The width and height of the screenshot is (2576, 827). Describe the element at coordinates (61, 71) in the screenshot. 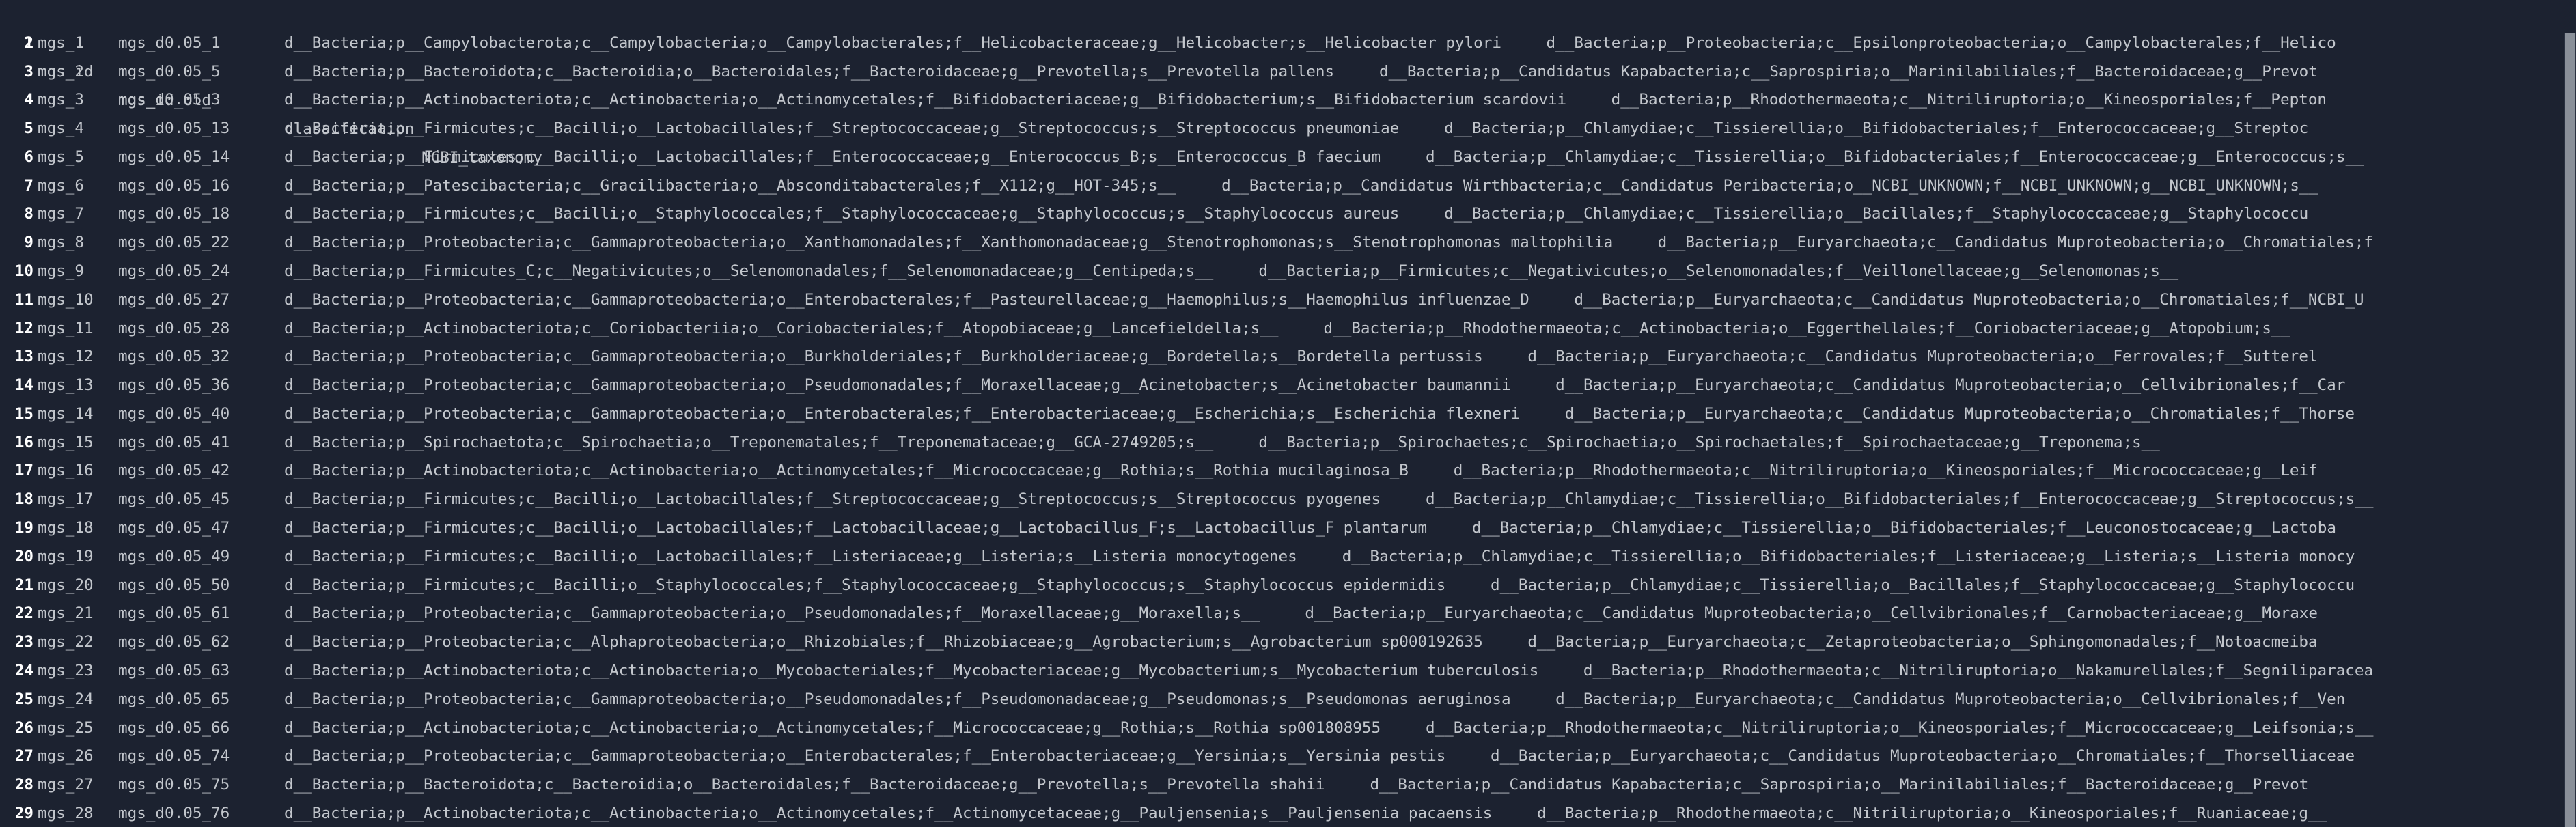

I see `cell-mgs-id: mgs_2` at that location.